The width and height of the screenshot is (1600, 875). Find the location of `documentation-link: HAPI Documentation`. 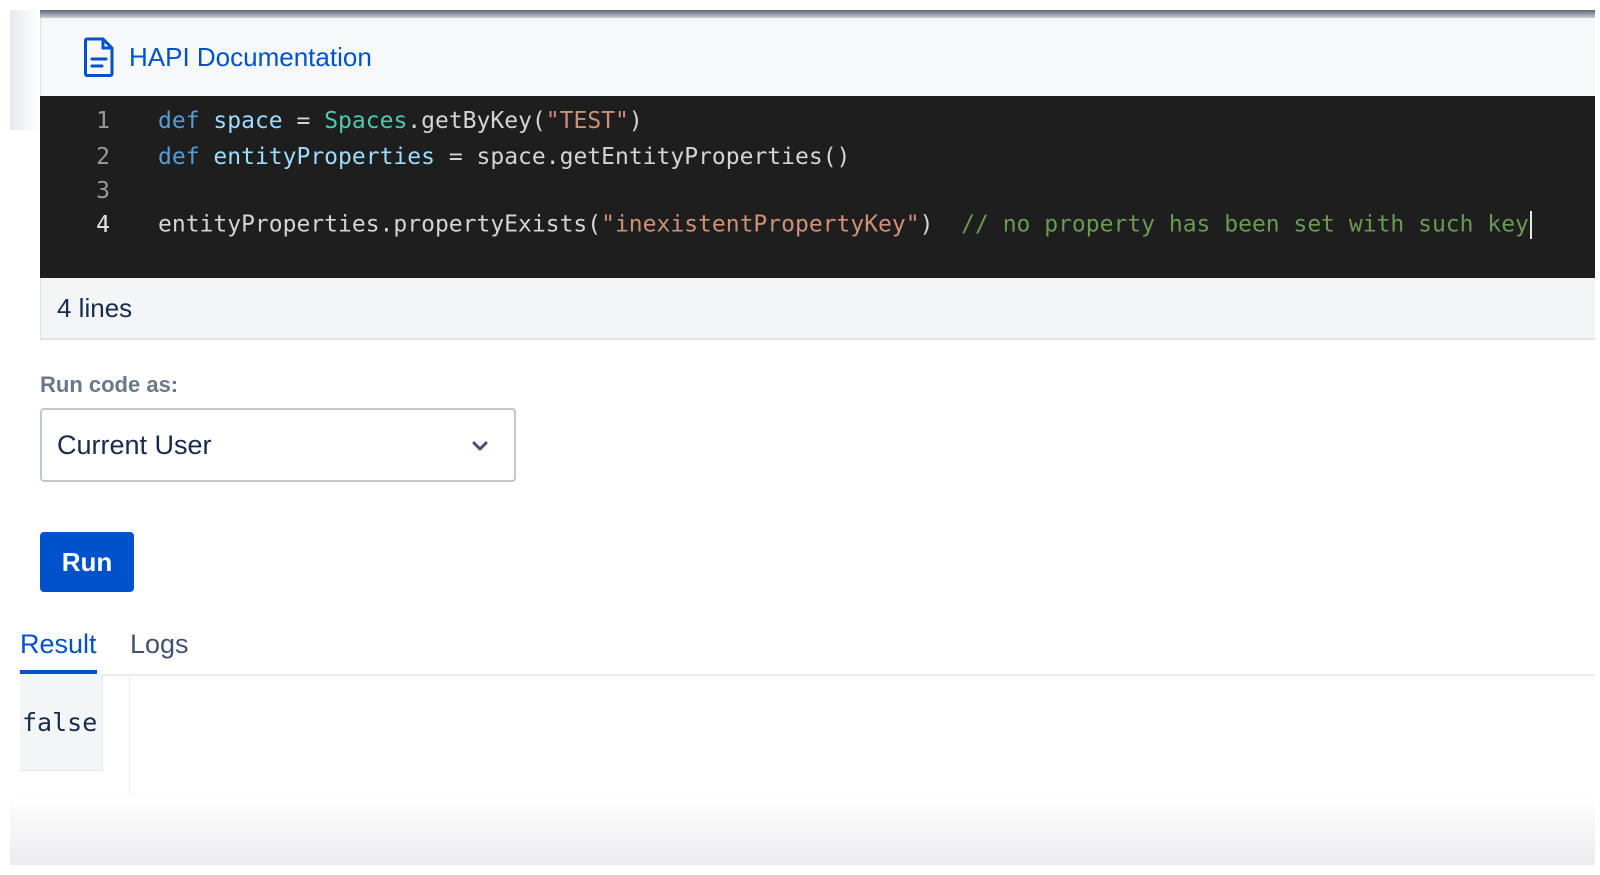

documentation-link: HAPI Documentation is located at coordinates (250, 57).